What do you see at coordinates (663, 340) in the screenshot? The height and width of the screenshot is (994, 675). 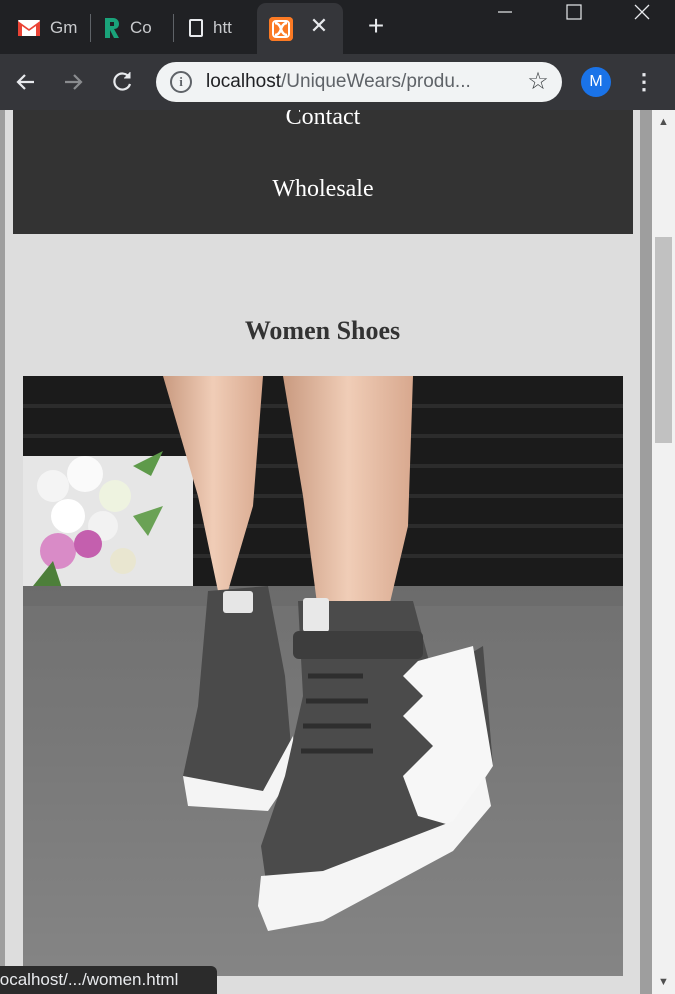 I see `scrollbar-thumb` at bounding box center [663, 340].